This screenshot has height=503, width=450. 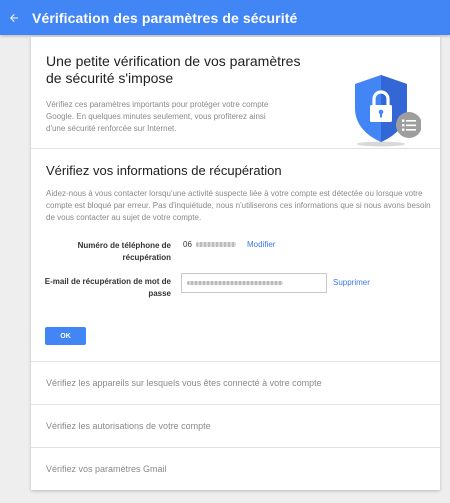 I want to click on page-title: Vérification des paramètres de sécurité, so click(x=165, y=17).